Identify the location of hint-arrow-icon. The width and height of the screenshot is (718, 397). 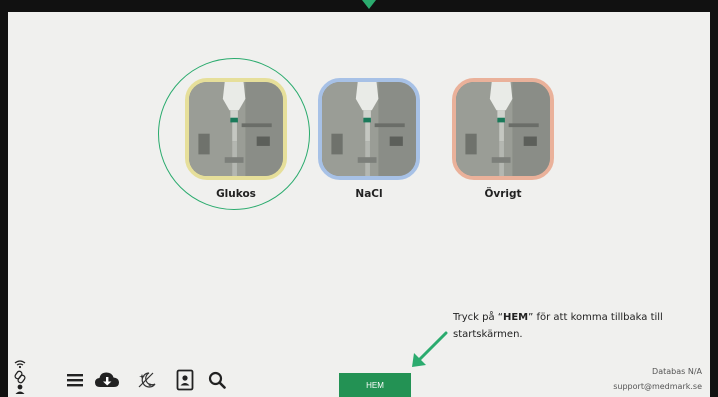
(430, 349).